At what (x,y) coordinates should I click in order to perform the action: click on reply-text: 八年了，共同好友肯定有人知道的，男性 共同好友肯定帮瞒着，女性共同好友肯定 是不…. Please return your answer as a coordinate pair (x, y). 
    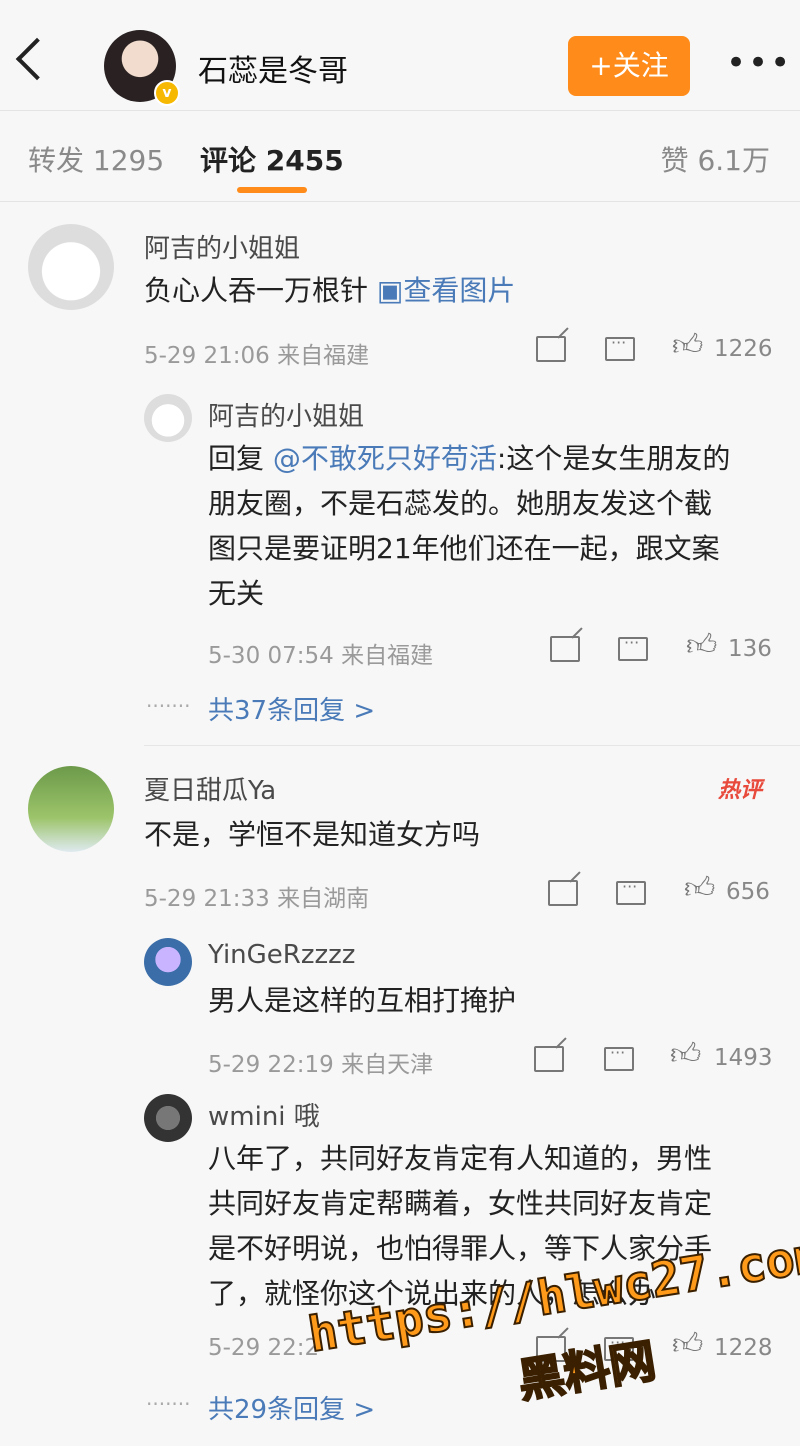
    Looking at the image, I should click on (493, 1226).